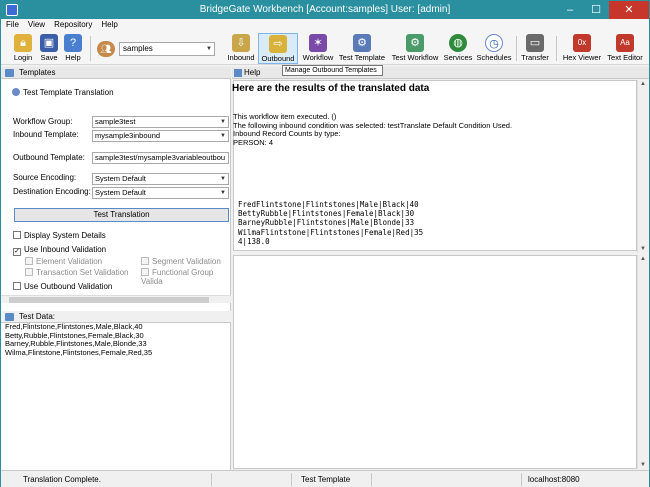 This screenshot has height=487, width=650. What do you see at coordinates (318, 43) in the screenshot?
I see `workflow-icon: ✶` at bounding box center [318, 43].